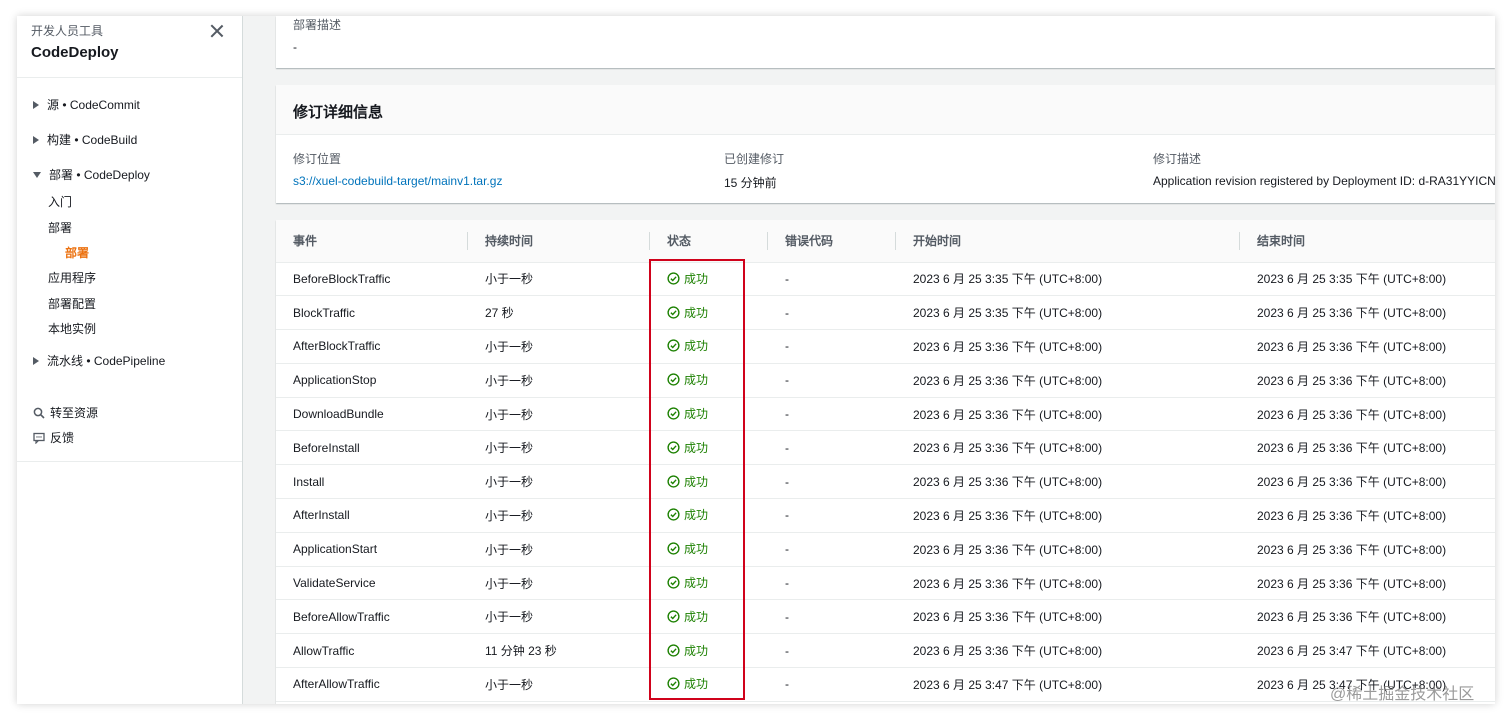 The height and width of the screenshot is (721, 1512). Describe the element at coordinates (37, 174) in the screenshot. I see `caret-down-icon` at that location.